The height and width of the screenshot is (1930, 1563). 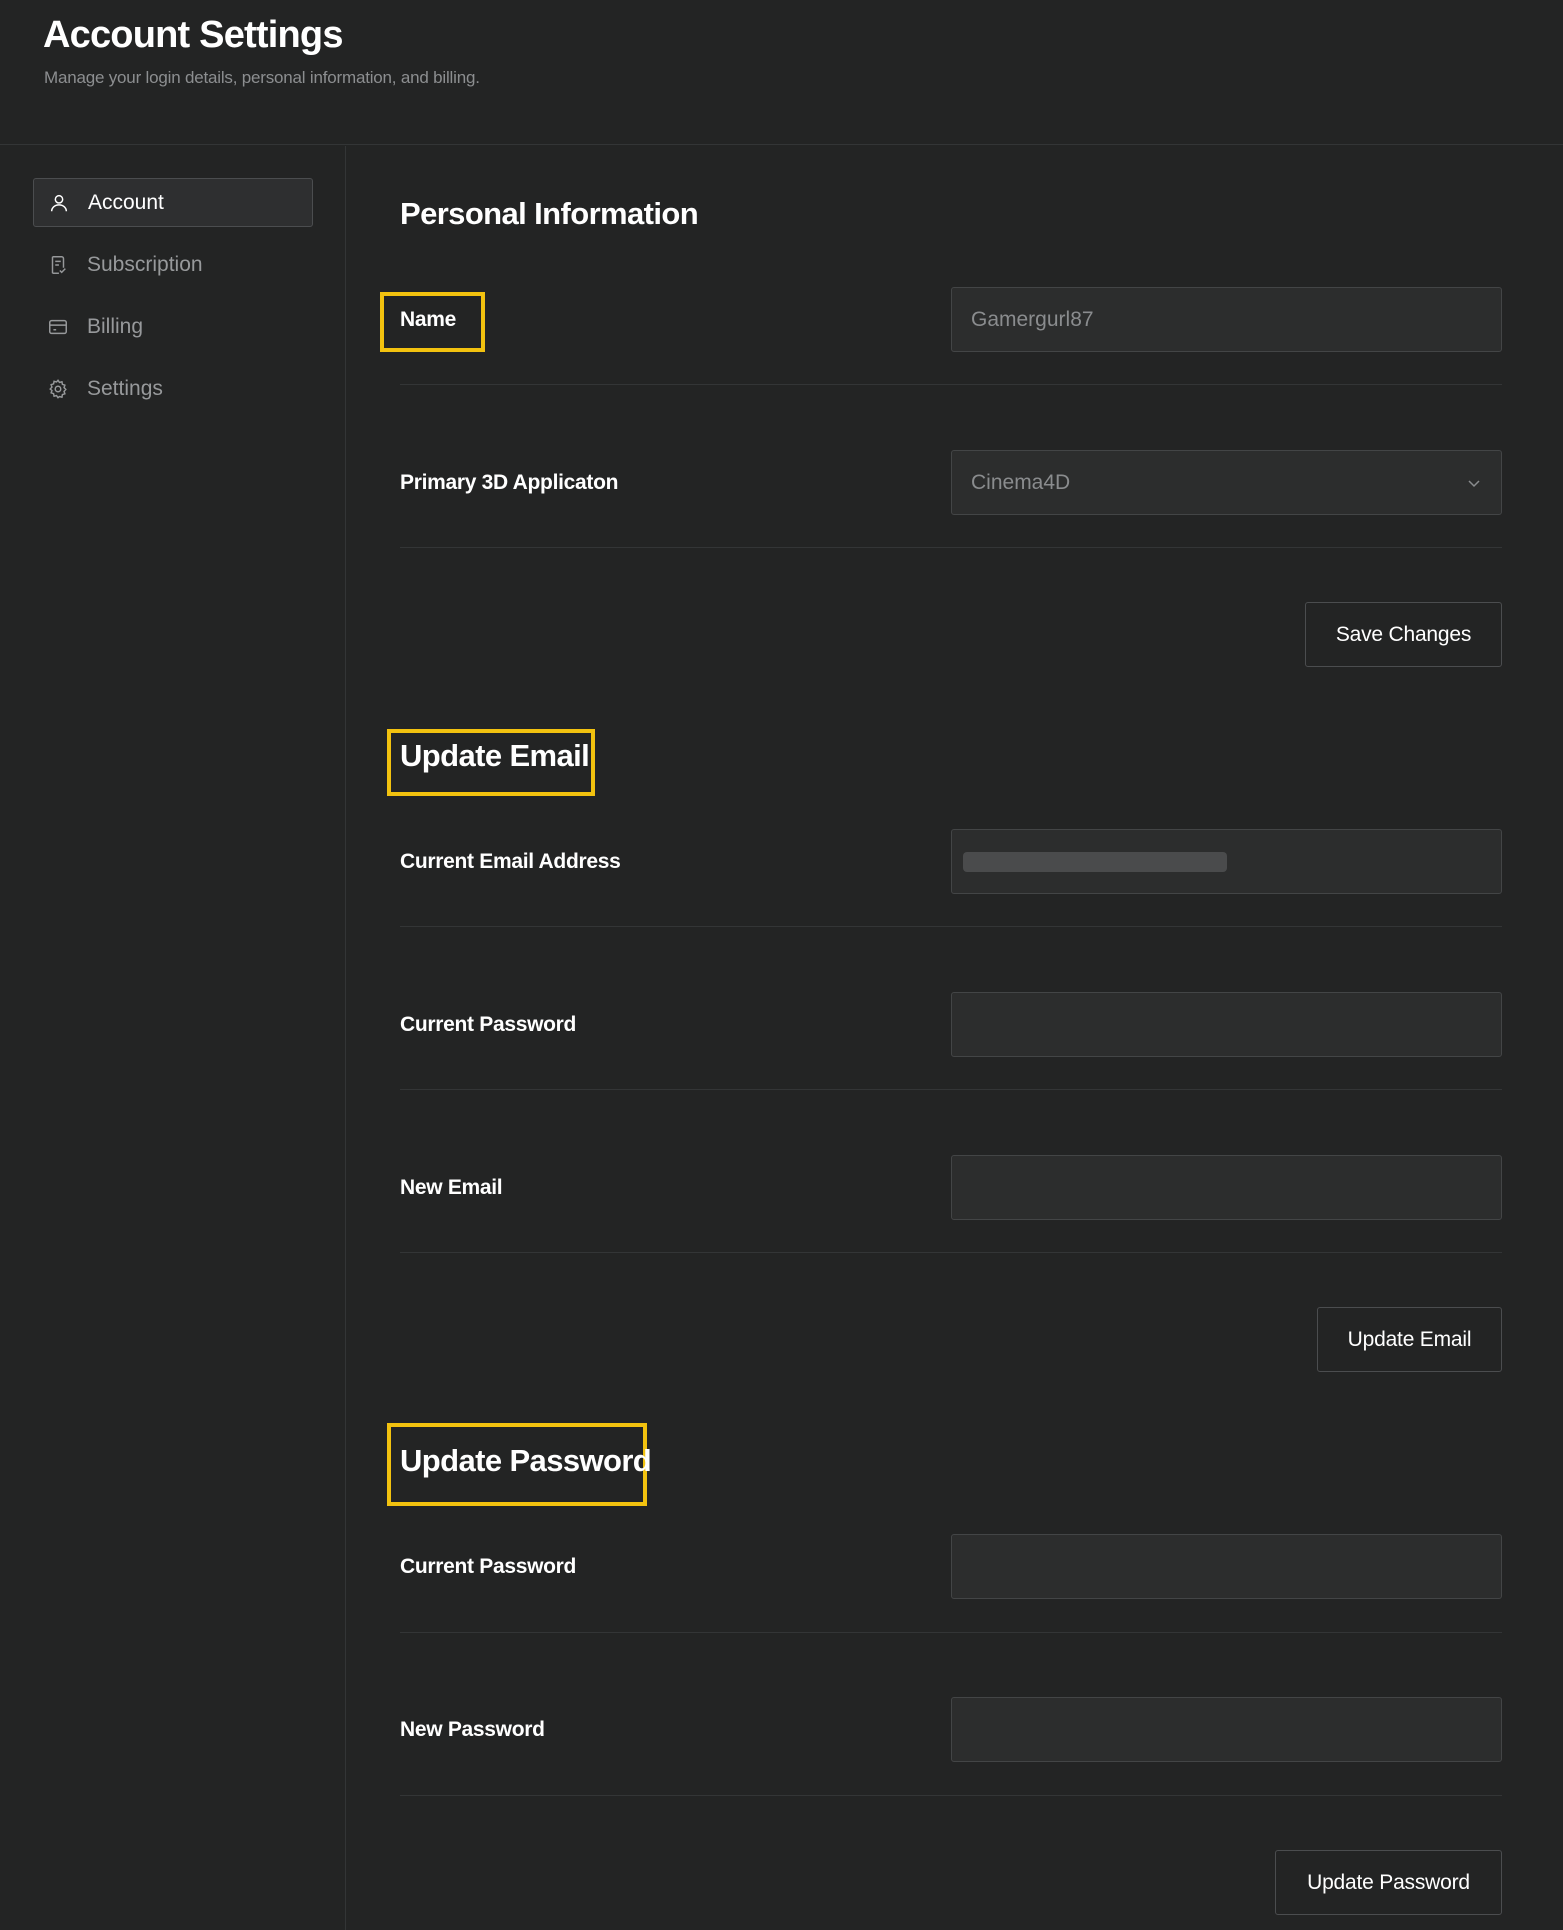 What do you see at coordinates (488, 1566) in the screenshot?
I see `password-current-password-label: Current Password` at bounding box center [488, 1566].